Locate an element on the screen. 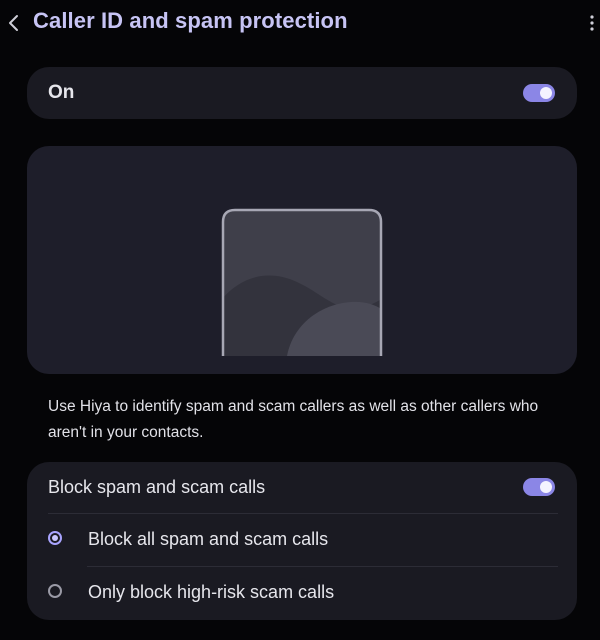 The width and height of the screenshot is (600, 640). more-vertical-icon is located at coordinates (592, 23).